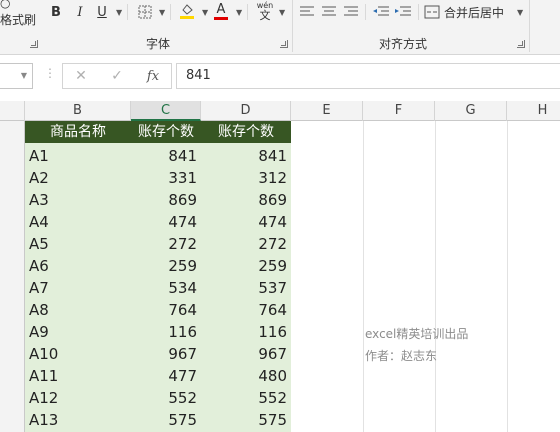 The width and height of the screenshot is (560, 432). I want to click on enter-icon: ✓, so click(117, 76).